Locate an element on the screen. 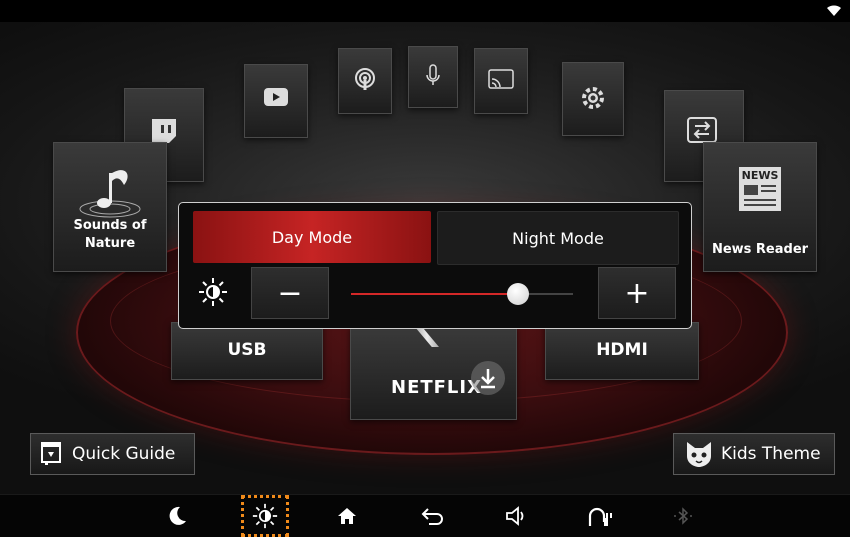  podcast-icon is located at coordinates (365, 79).